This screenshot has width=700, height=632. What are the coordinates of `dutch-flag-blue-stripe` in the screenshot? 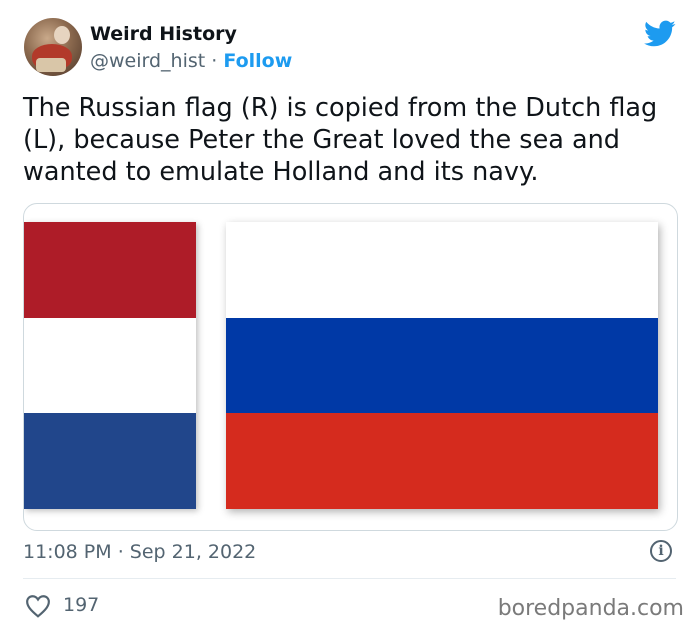 It's located at (110, 461).